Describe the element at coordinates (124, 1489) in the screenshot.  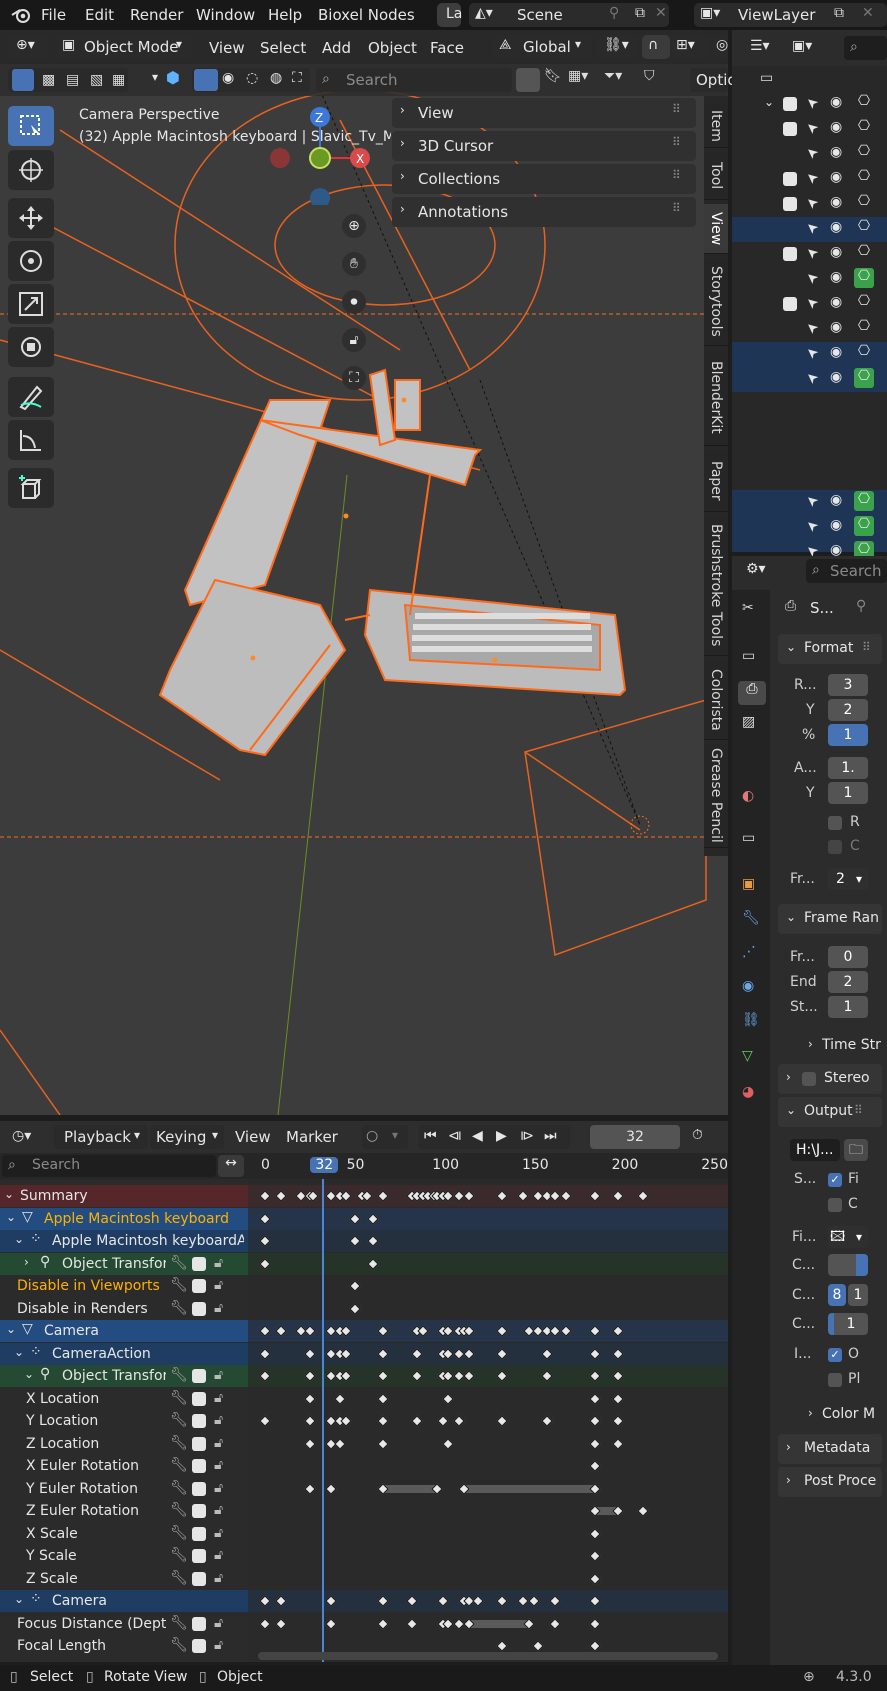
I see `channel-row: Y Euler Rotation 🔧︎ 🔓︎` at that location.